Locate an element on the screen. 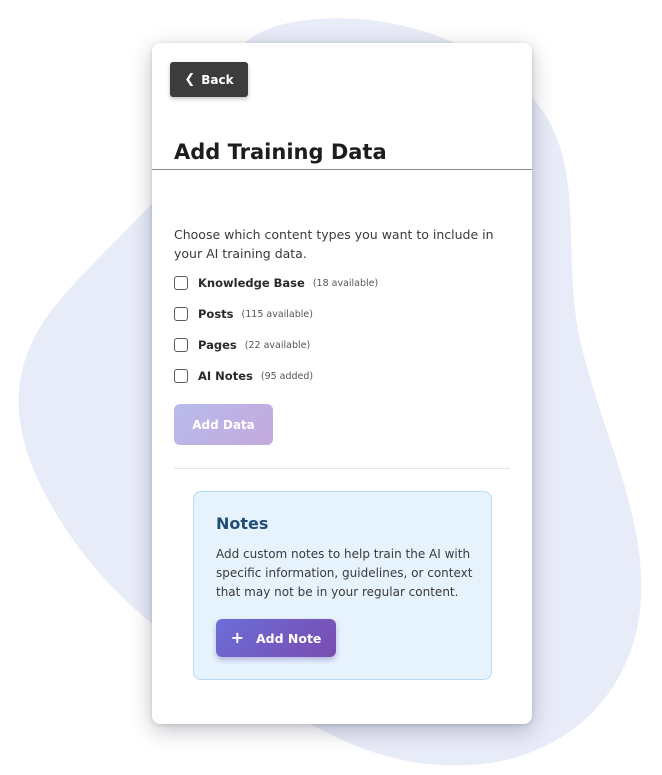 This screenshot has width=662, height=775. chevron-left-icon: ❮ is located at coordinates (190, 79).